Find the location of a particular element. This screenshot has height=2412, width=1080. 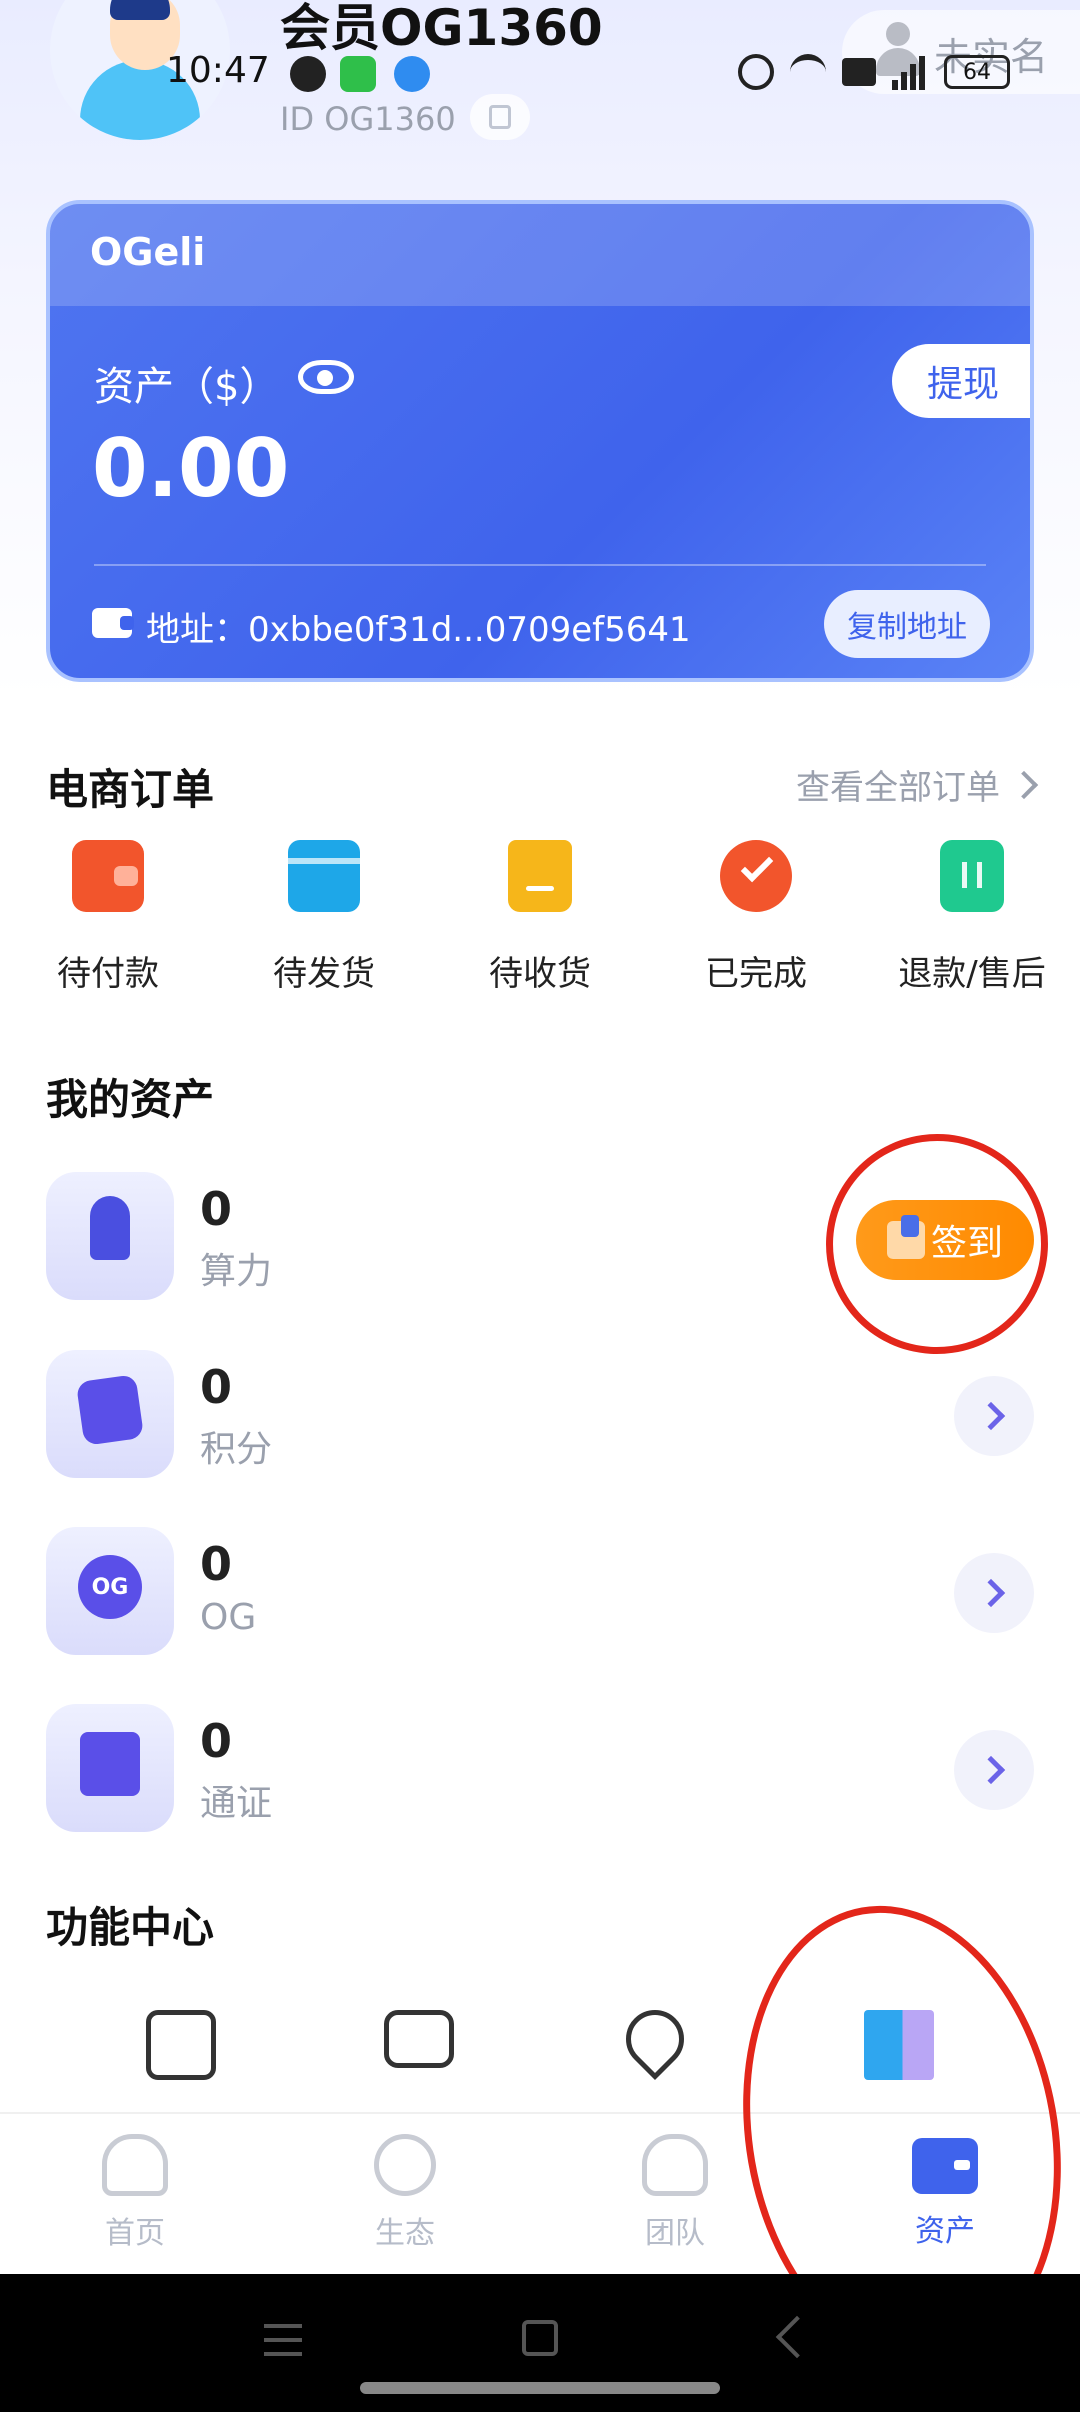

location-icon is located at coordinates (655, 2039).